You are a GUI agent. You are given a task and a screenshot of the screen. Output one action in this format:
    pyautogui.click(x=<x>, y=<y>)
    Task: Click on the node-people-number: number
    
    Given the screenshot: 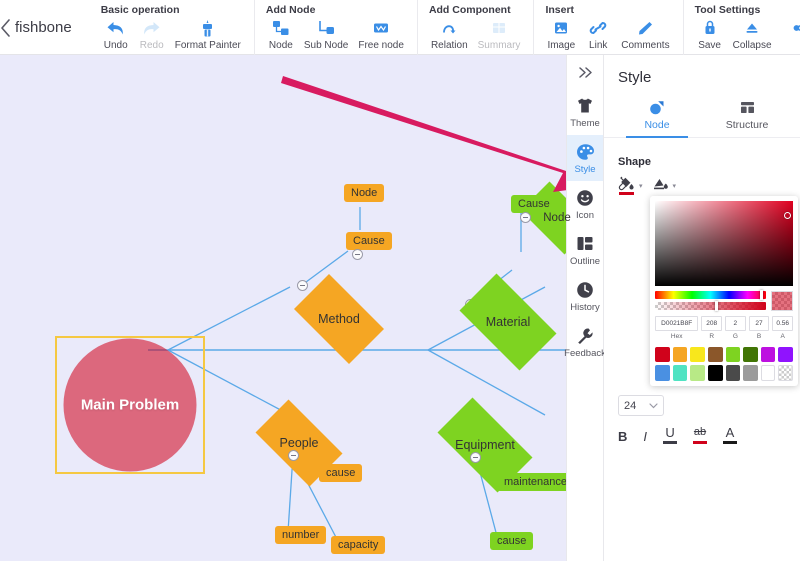 What is the action you would take?
    pyautogui.click(x=301, y=535)
    